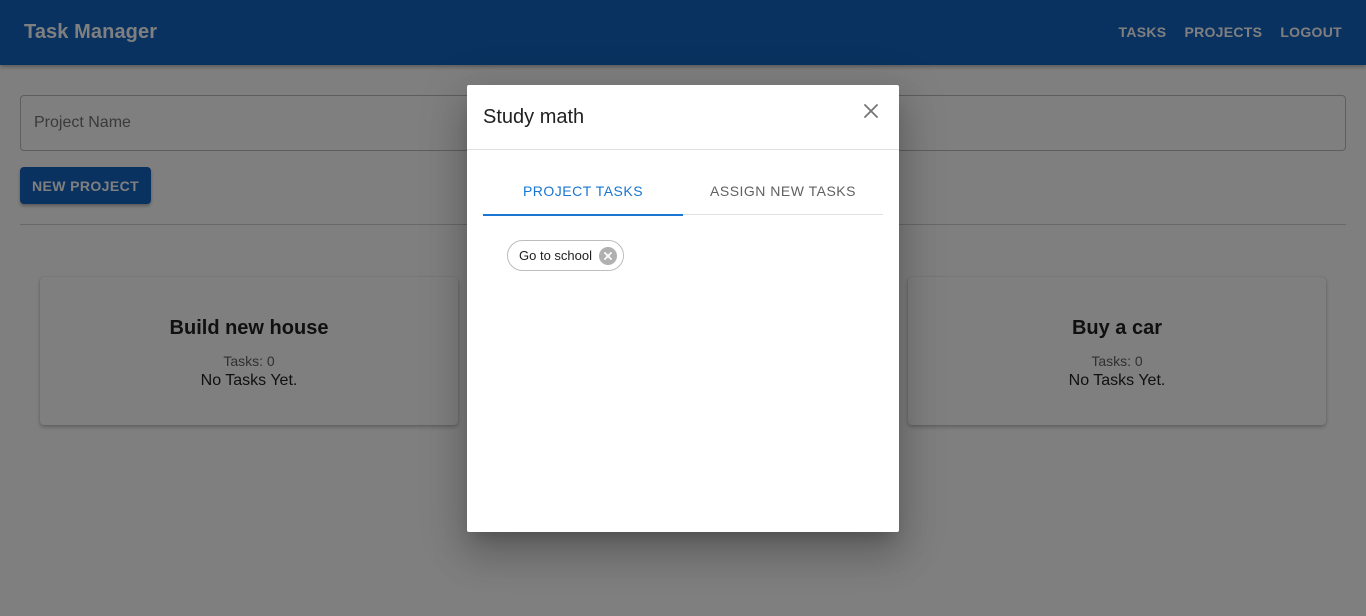 This screenshot has height=616, width=1366. I want to click on task-chip-label: Go to school, so click(555, 255).